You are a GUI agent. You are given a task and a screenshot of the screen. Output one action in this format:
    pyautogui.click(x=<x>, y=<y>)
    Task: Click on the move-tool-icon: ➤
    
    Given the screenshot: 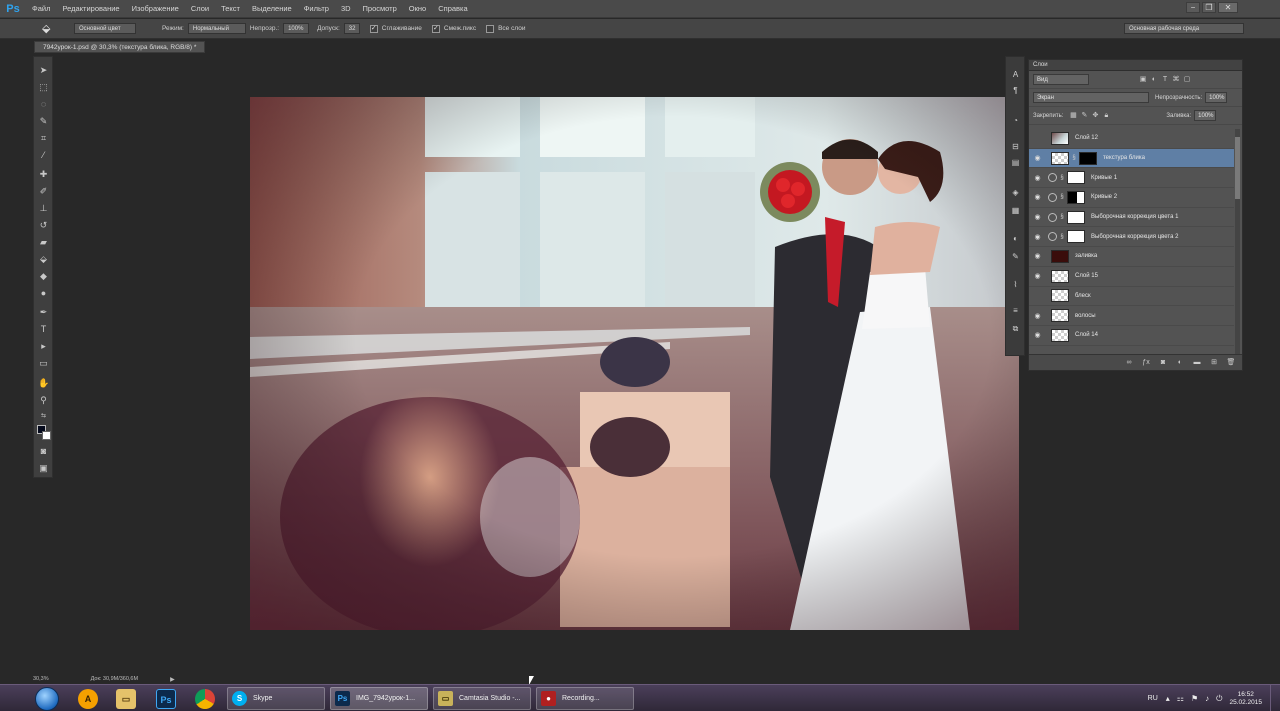 What is the action you would take?
    pyautogui.click(x=43, y=70)
    